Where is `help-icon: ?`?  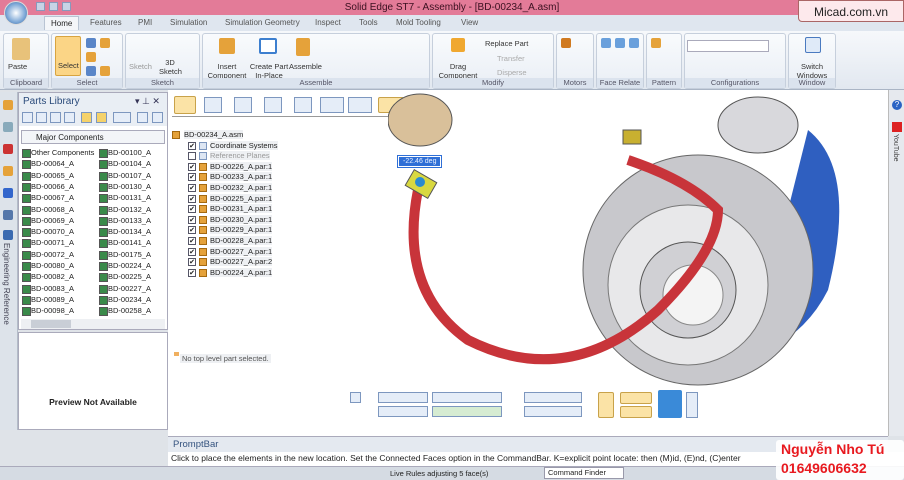
help-icon: ? is located at coordinates (897, 105).